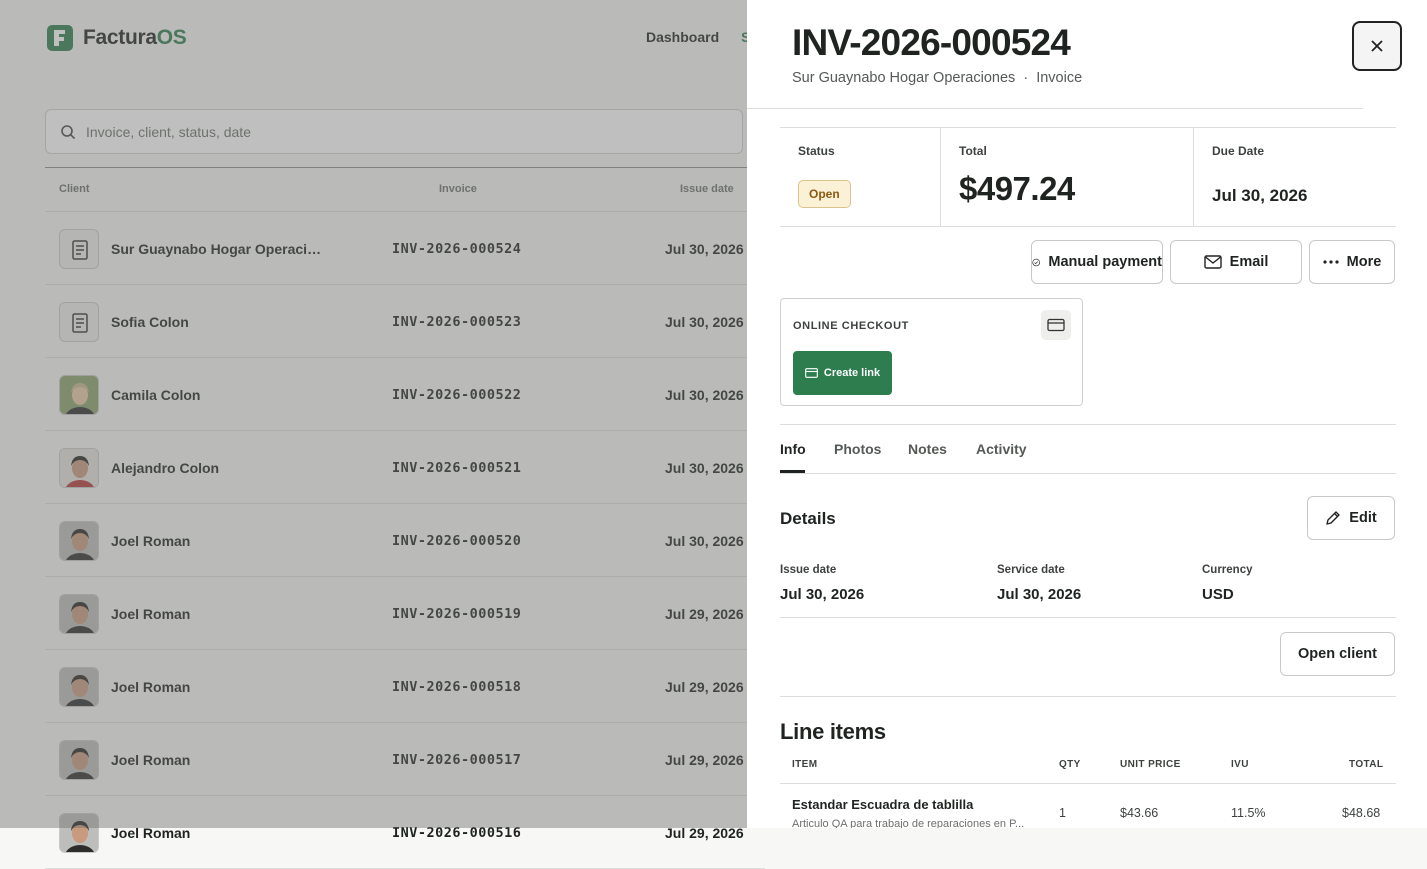 This screenshot has height=869, width=1427. Describe the element at coordinates (824, 194) in the screenshot. I see `status-badge: Open` at that location.